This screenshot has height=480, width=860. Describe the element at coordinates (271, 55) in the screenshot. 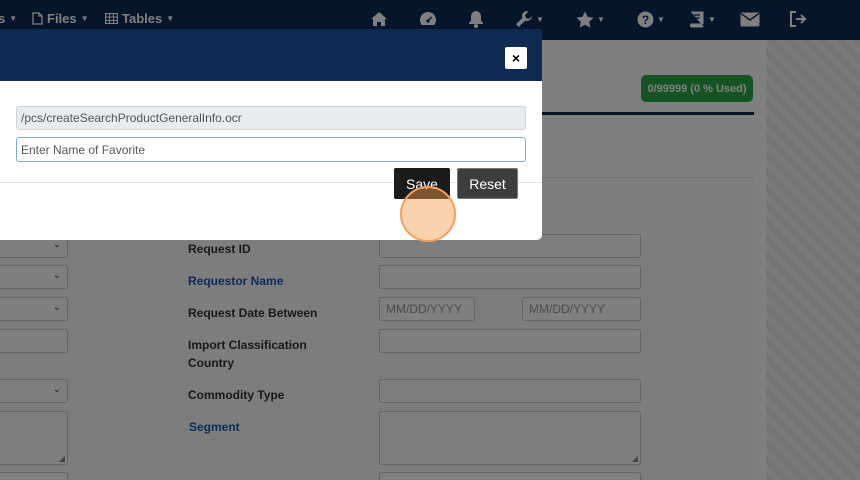

I see `modal-header: ×` at that location.